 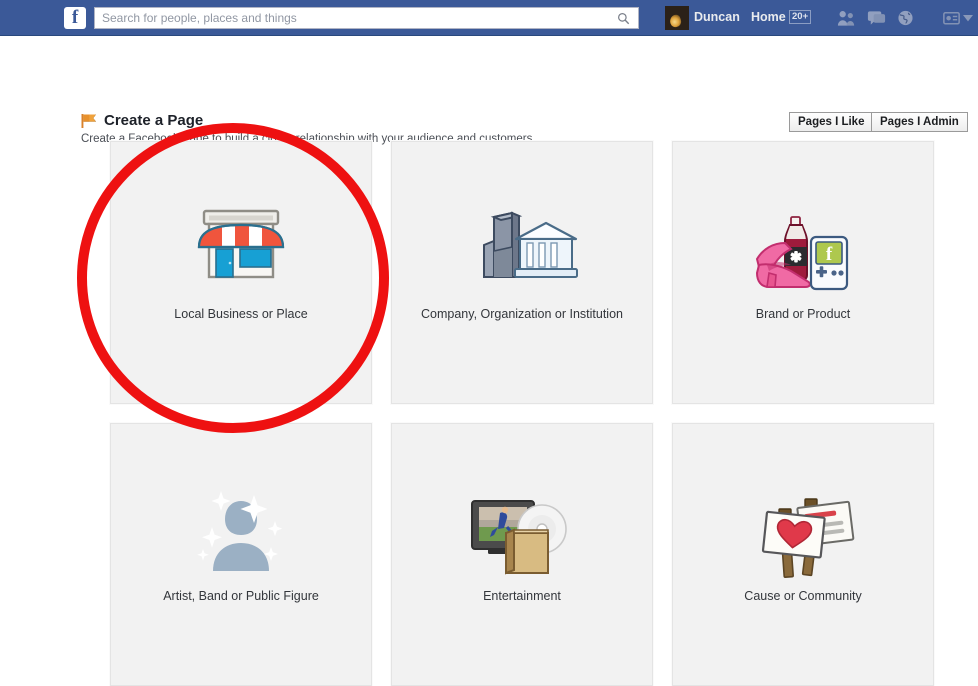 I want to click on page-type-label: Company, Organization or Institution, so click(x=522, y=314).